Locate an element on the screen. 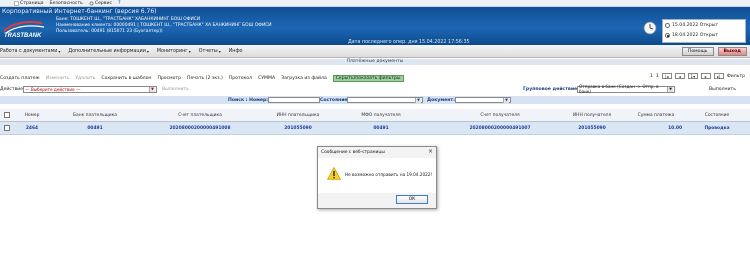 Image resolution: width=750 pixels, height=256 pixels. logo-text: TRASTBANK is located at coordinates (23, 36).